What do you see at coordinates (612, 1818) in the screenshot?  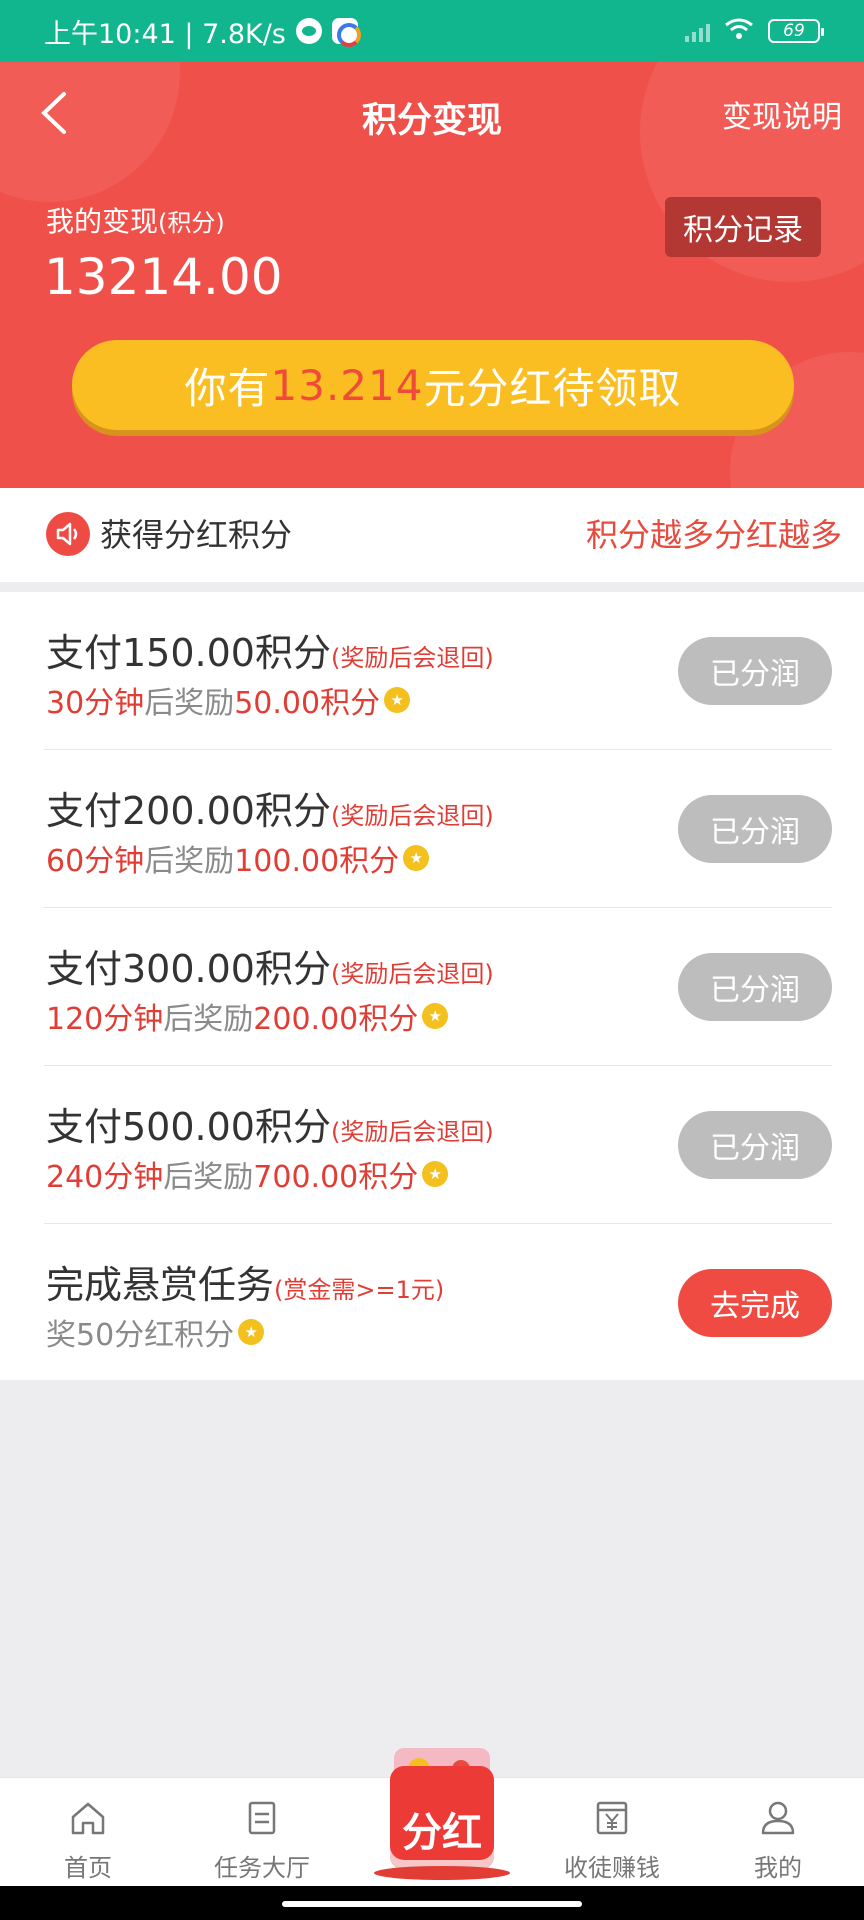 I see `yen-box-icon` at bounding box center [612, 1818].